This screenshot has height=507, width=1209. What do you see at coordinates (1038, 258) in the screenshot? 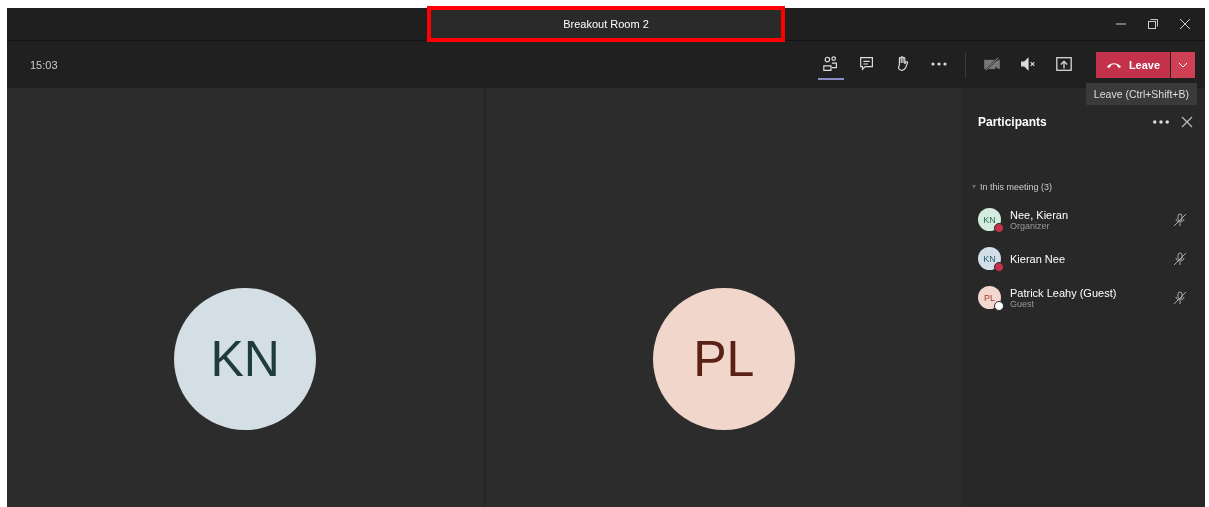
I see `participant-name: Kieran Nee` at bounding box center [1038, 258].